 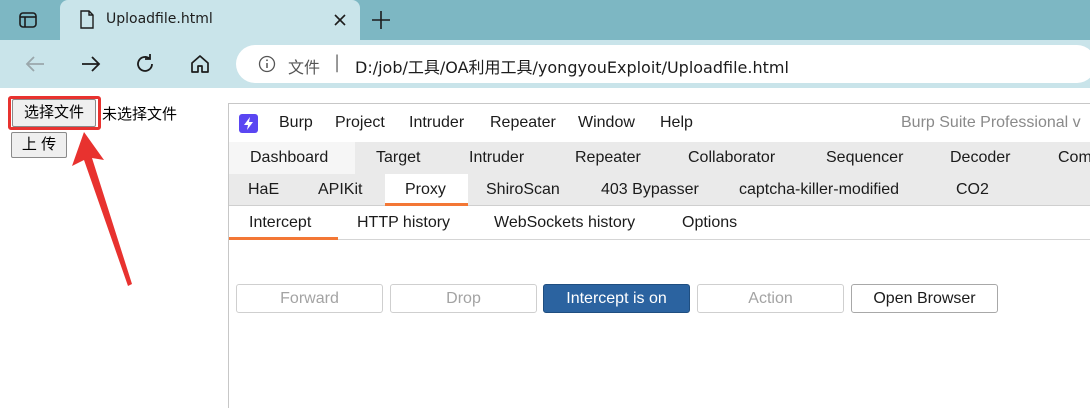 I want to click on tab-co2: CO2, so click(x=972, y=190).